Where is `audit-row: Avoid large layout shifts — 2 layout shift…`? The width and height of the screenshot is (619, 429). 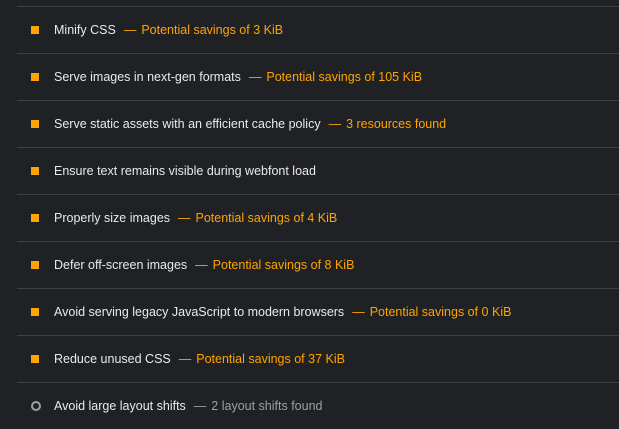
audit-row: Avoid large layout shifts — 2 layout shift… is located at coordinates (318, 406).